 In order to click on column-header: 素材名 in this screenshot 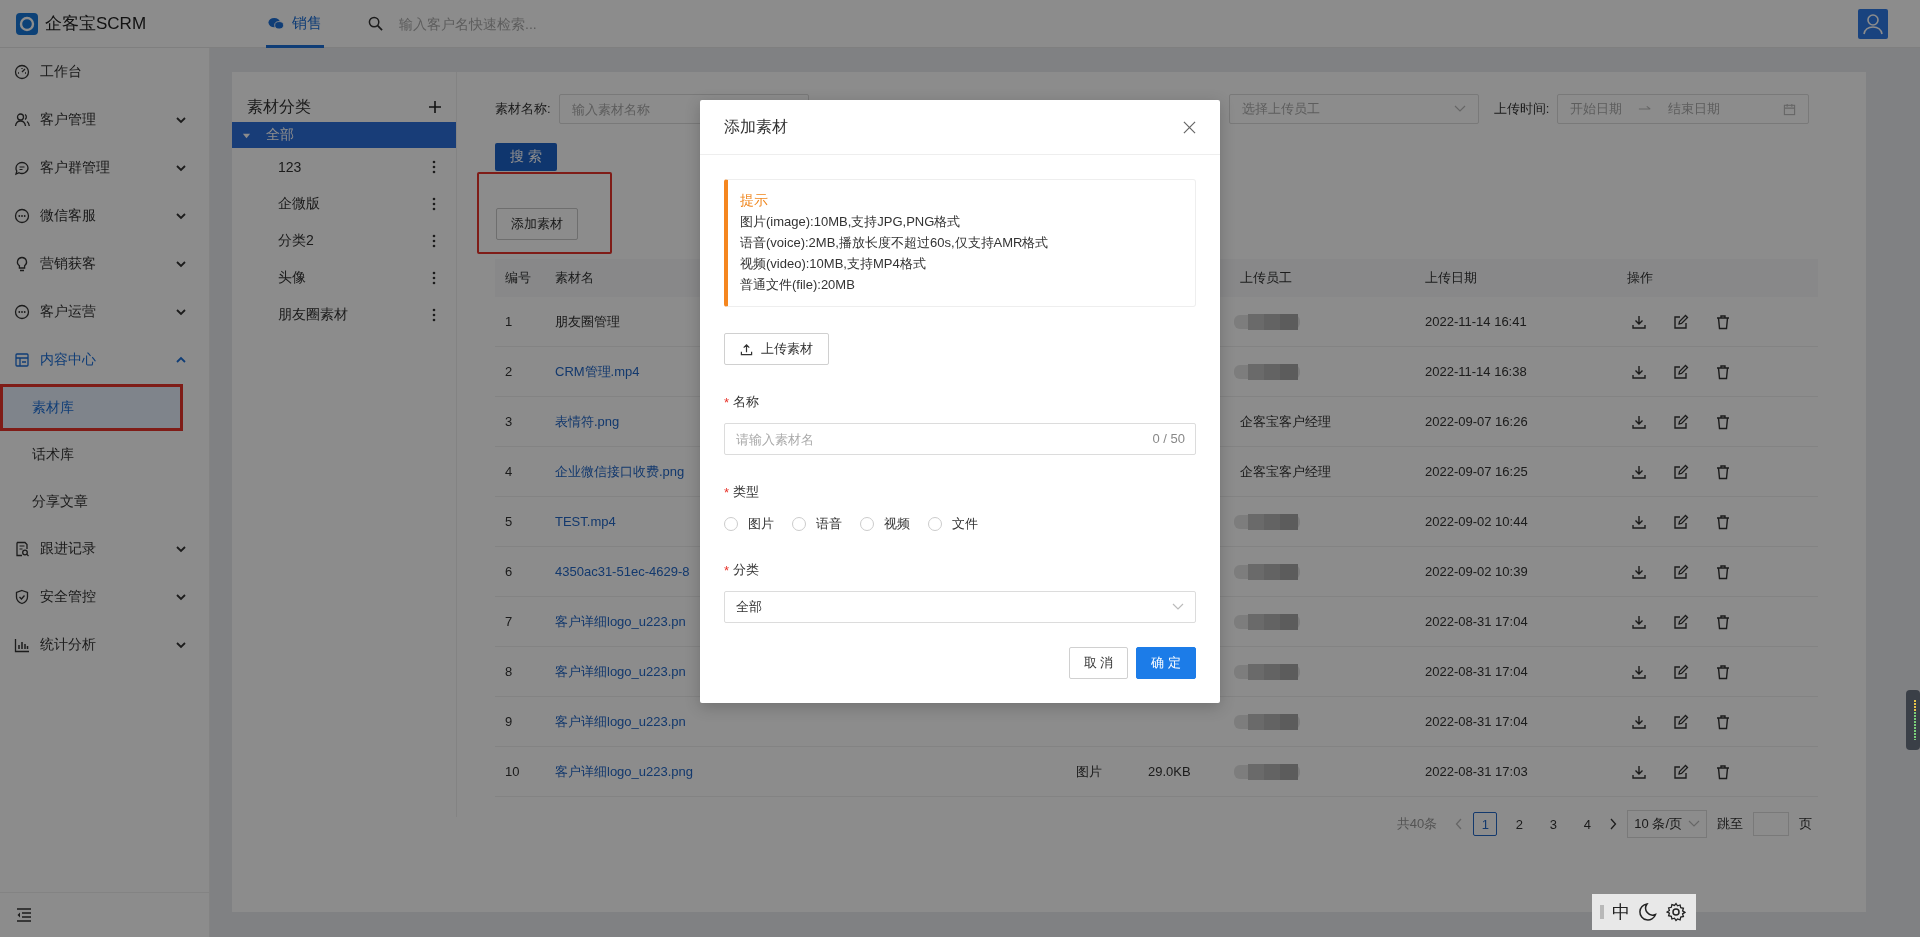, I will do `click(574, 278)`.